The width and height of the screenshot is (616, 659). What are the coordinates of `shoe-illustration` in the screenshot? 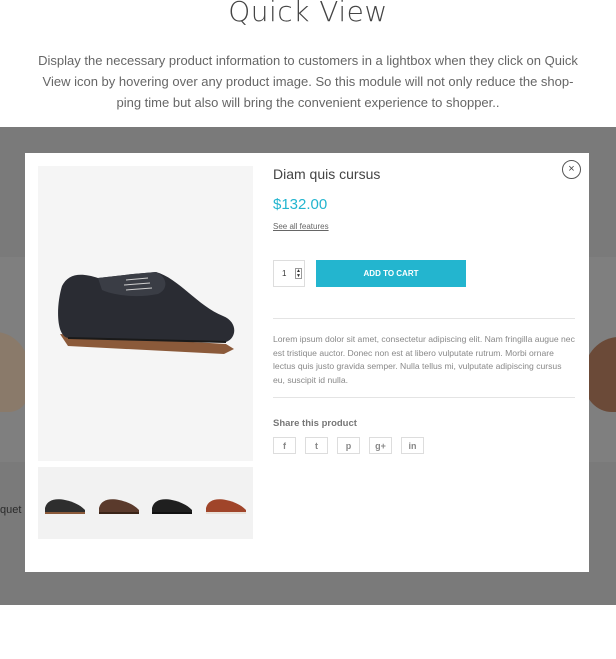 It's located at (146, 313).